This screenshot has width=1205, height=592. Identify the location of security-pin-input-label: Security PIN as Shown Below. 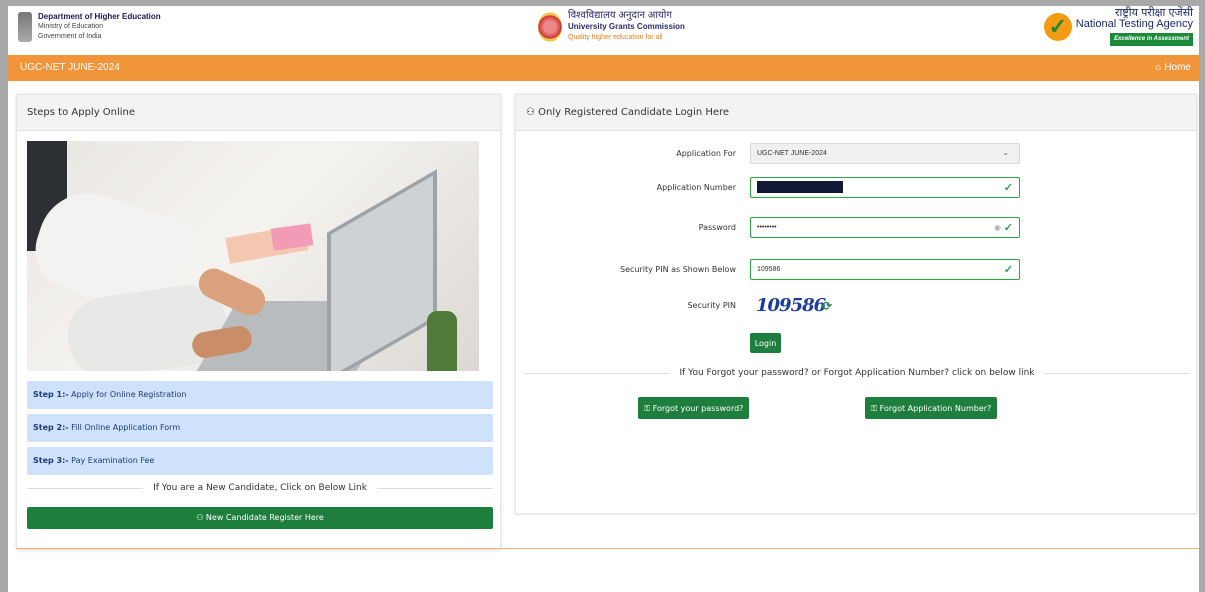
(678, 269).